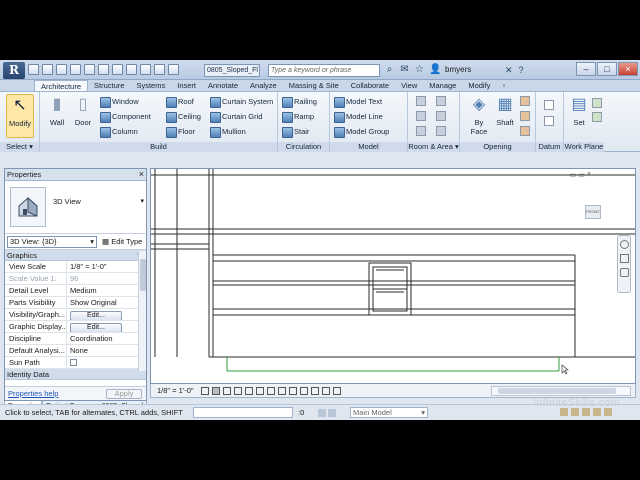 The image size is (640, 480). I want to click on select-pinned-icon, so click(586, 412).